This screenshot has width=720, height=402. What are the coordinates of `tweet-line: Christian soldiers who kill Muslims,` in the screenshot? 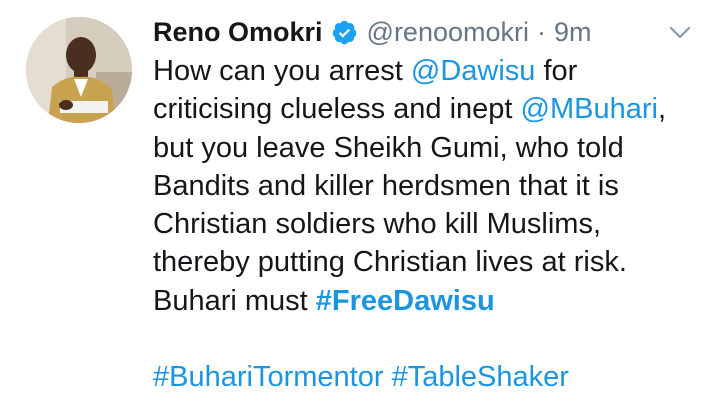 It's located at (377, 224).